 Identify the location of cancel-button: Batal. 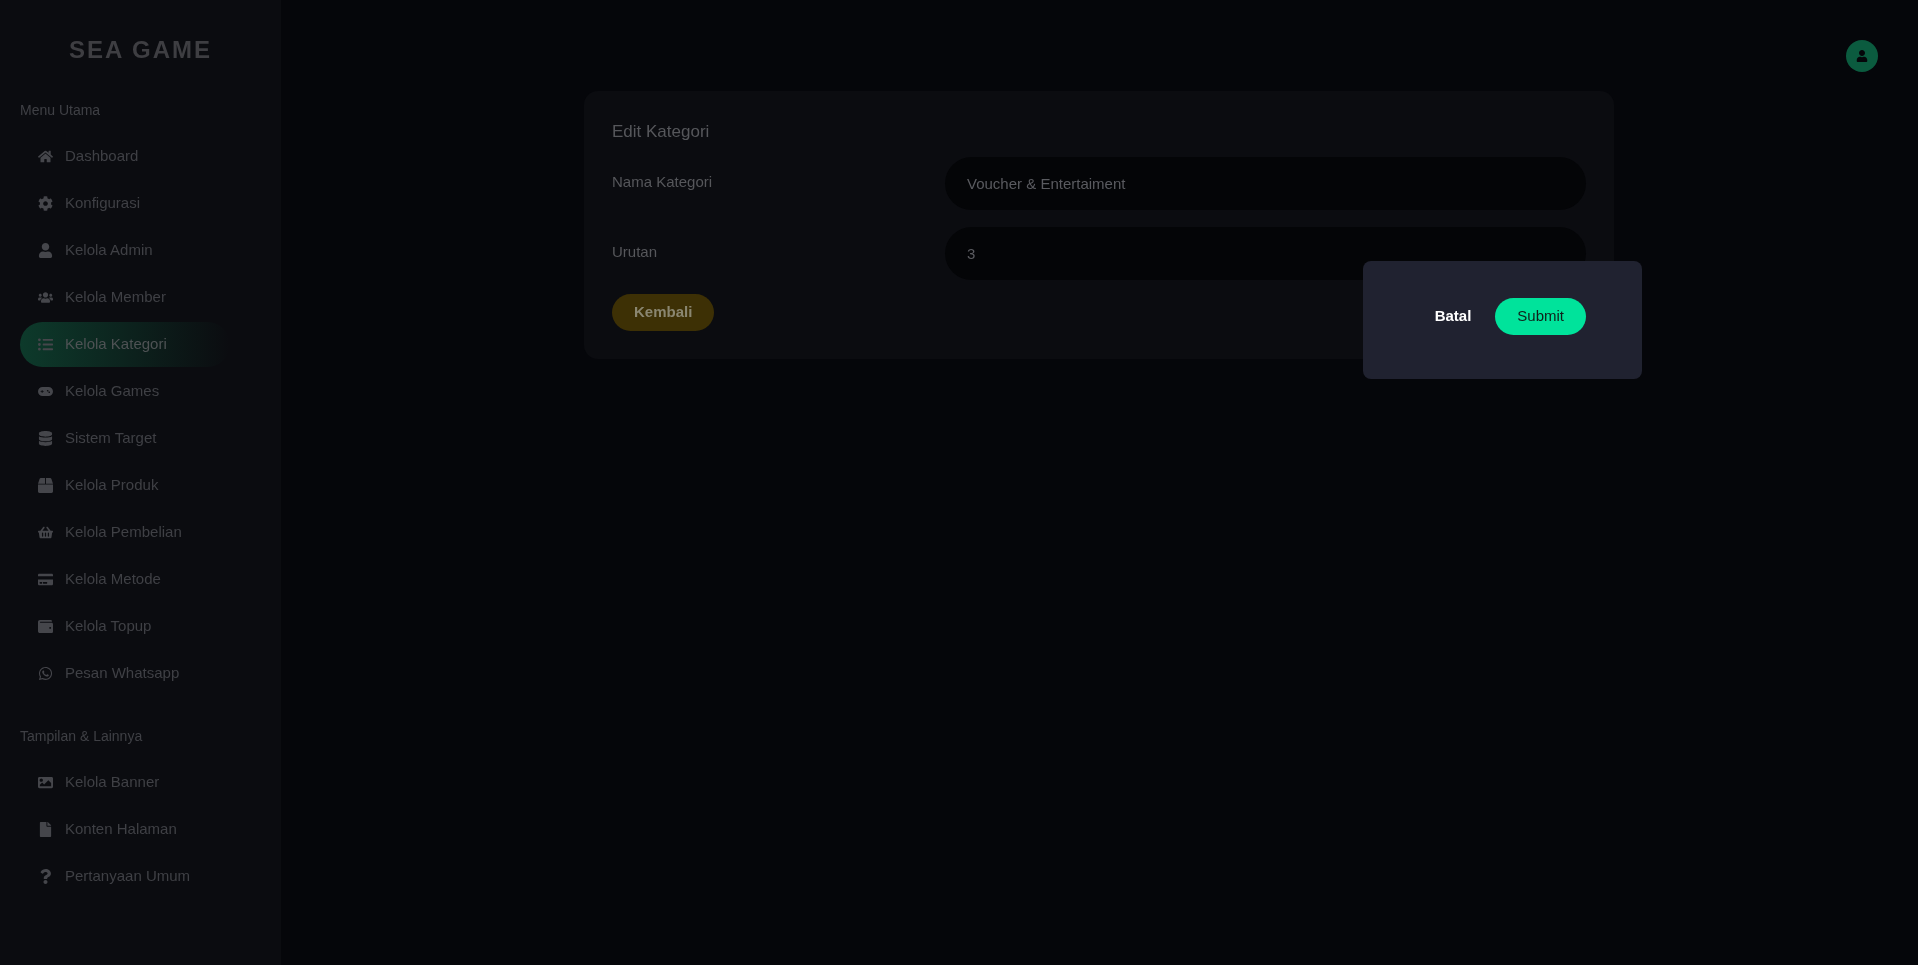
(1453, 316).